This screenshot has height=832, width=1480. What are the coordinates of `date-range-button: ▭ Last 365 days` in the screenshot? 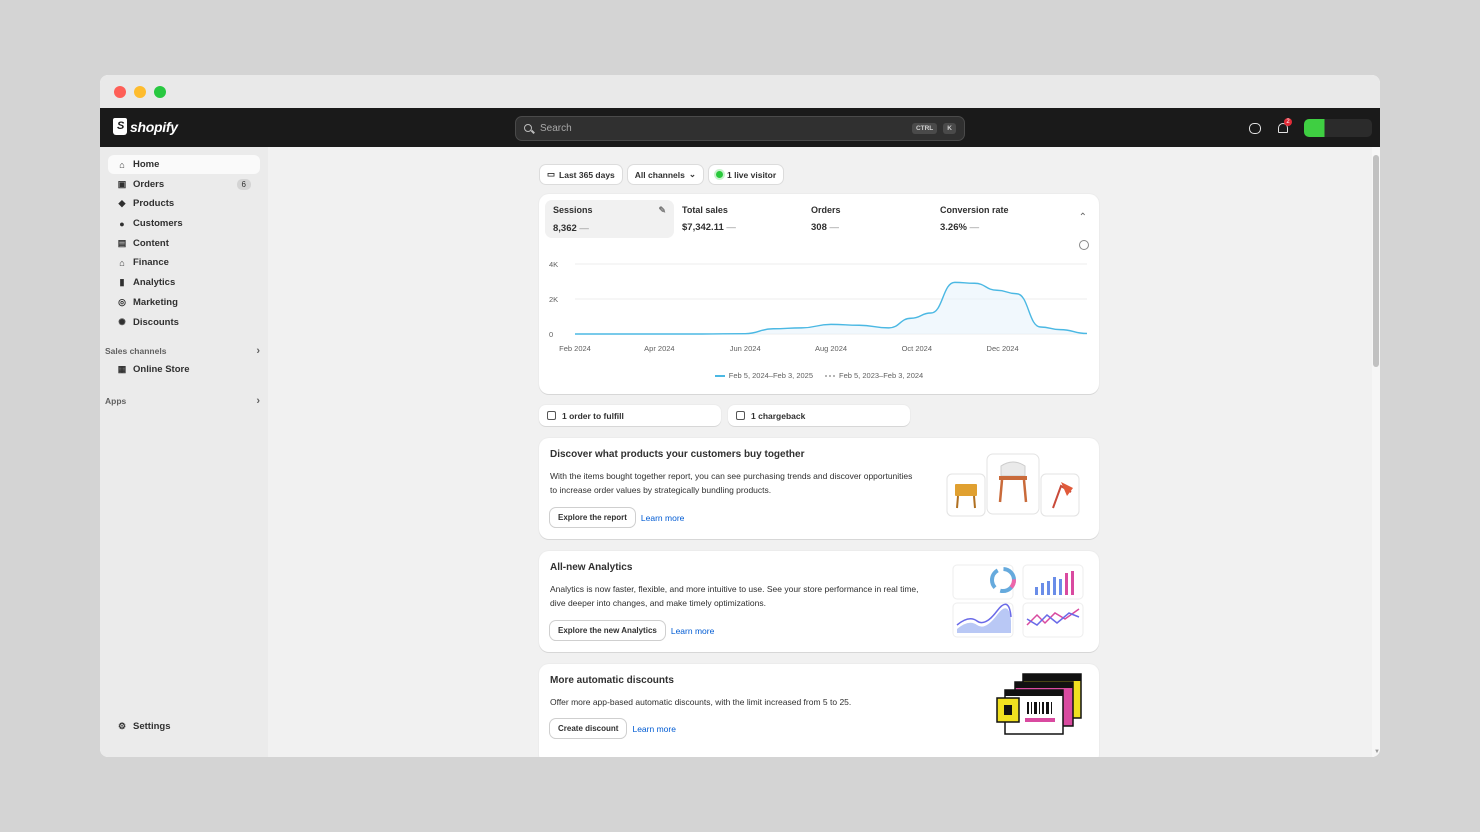 It's located at (581, 174).